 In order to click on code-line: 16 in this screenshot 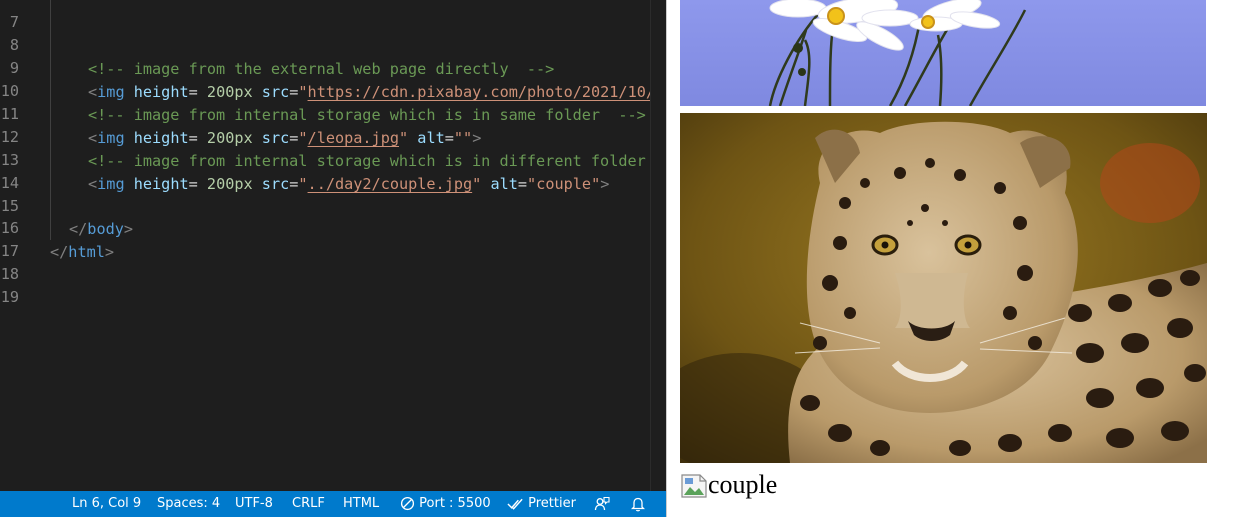, I will do `click(325, 216)`.